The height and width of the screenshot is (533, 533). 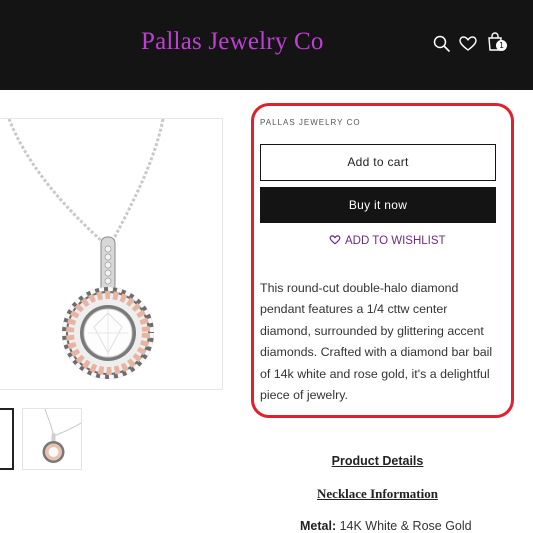 I want to click on add-to-wishlist-button: ADD TO WISHLIST, so click(x=387, y=241).